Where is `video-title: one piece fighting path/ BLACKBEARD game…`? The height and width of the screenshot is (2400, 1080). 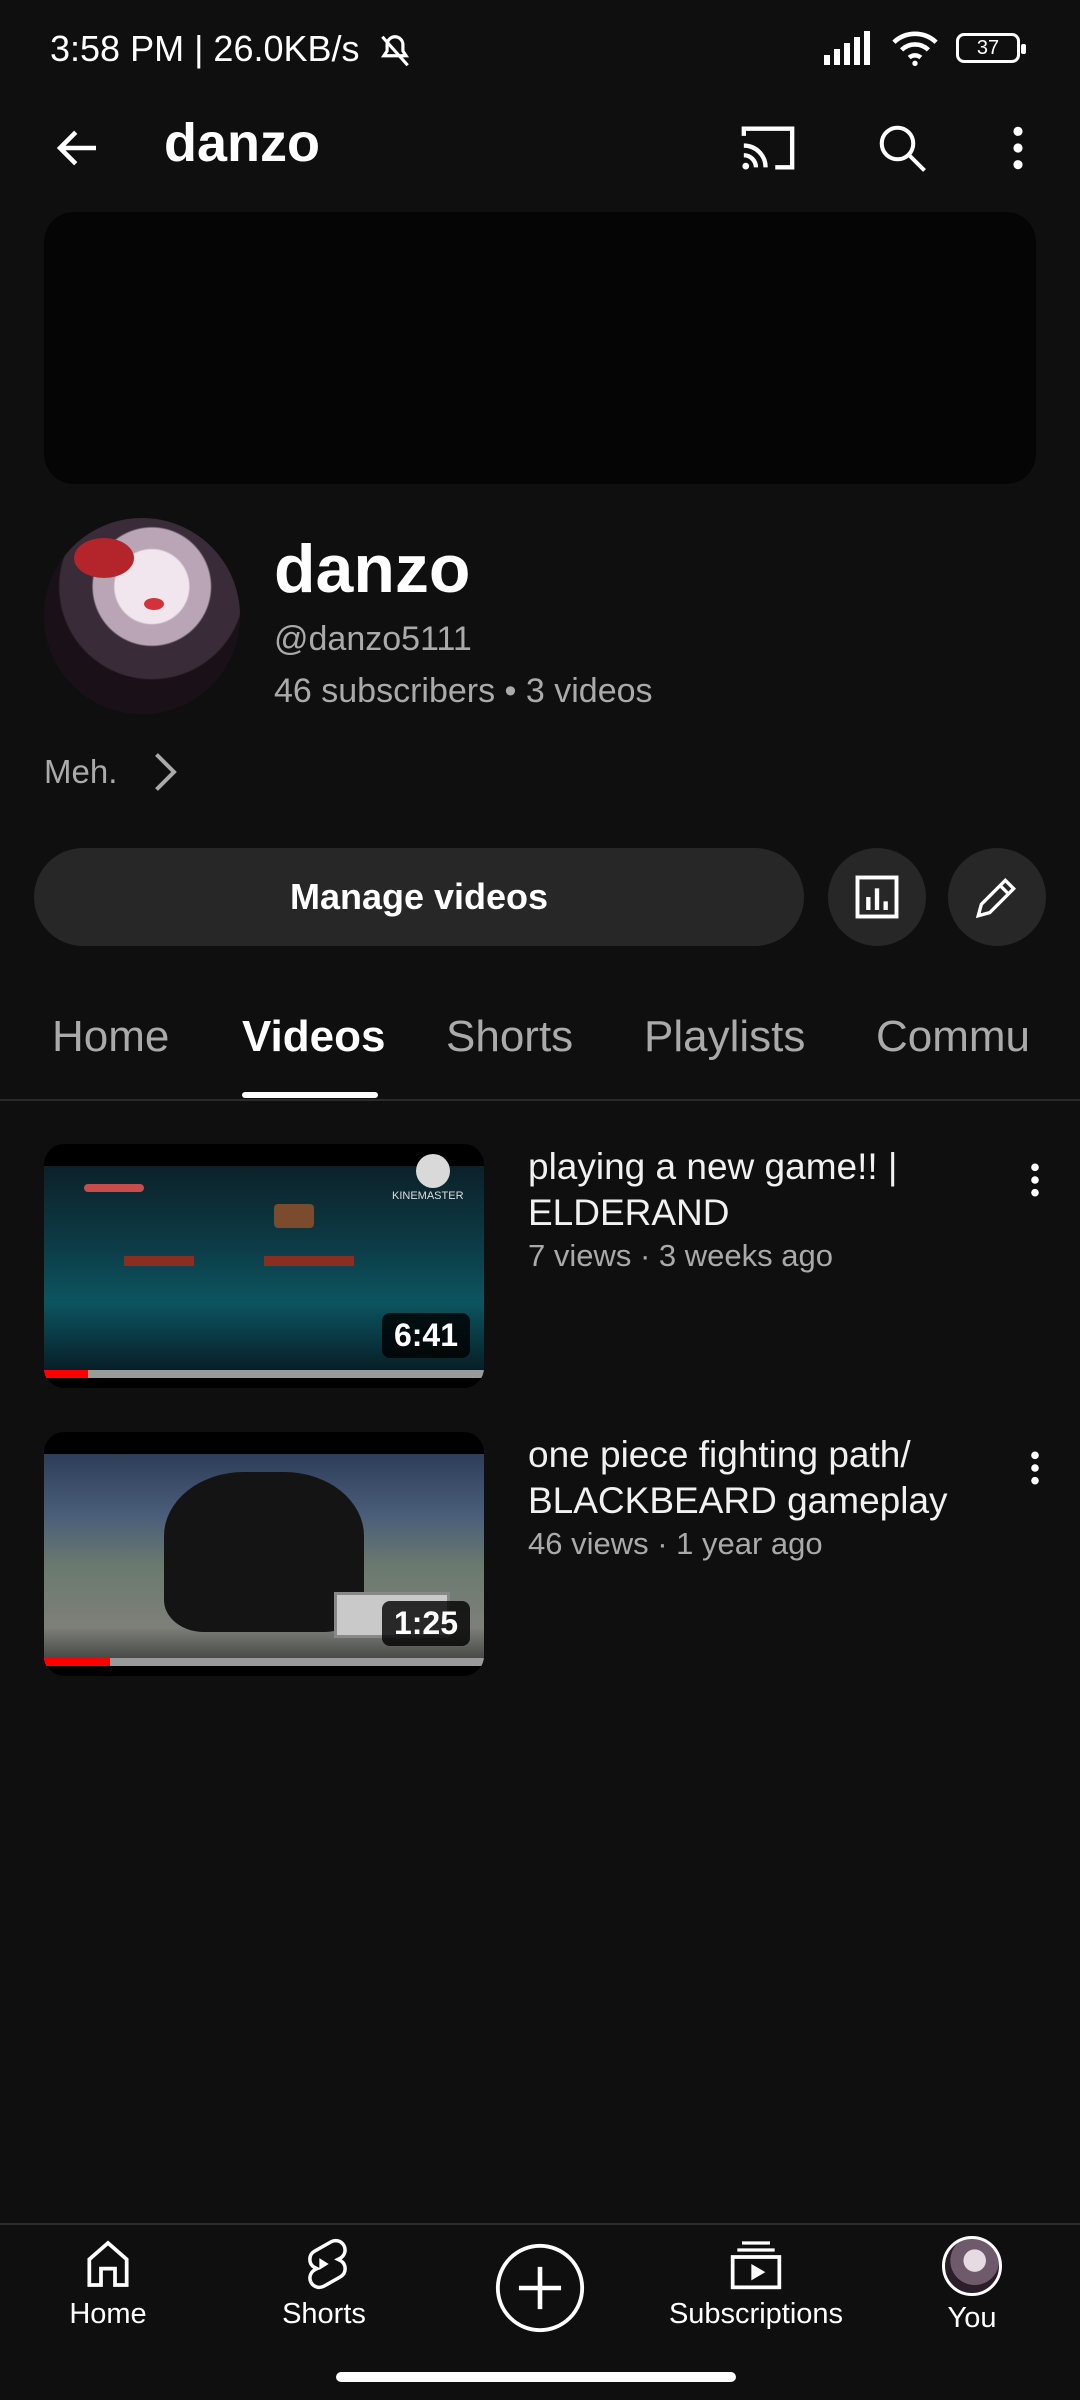 video-title: one piece fighting path/ BLACKBEARD game… is located at coordinates (763, 1478).